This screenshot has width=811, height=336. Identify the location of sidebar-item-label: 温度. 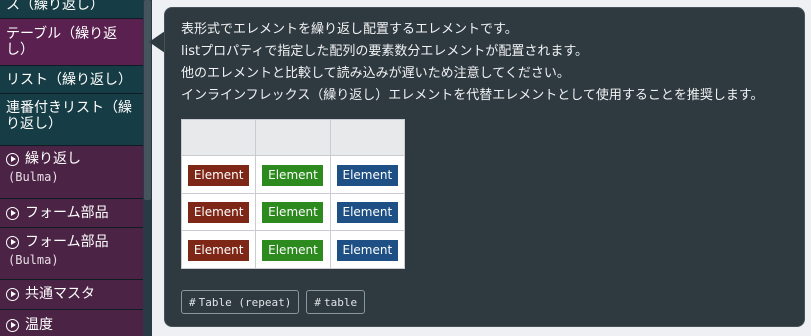
(39, 325).